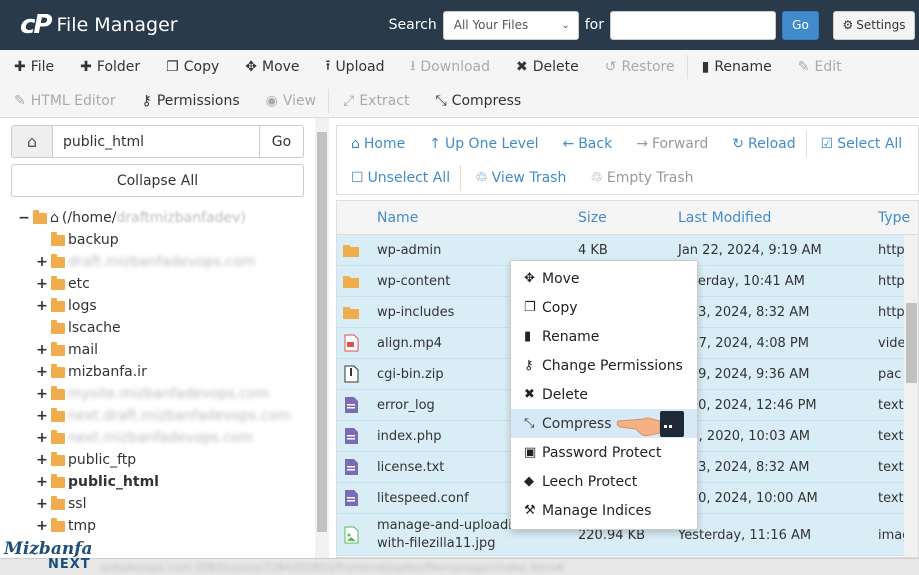  Describe the element at coordinates (168, 306) in the screenshot. I see `tree-item: + logs` at that location.